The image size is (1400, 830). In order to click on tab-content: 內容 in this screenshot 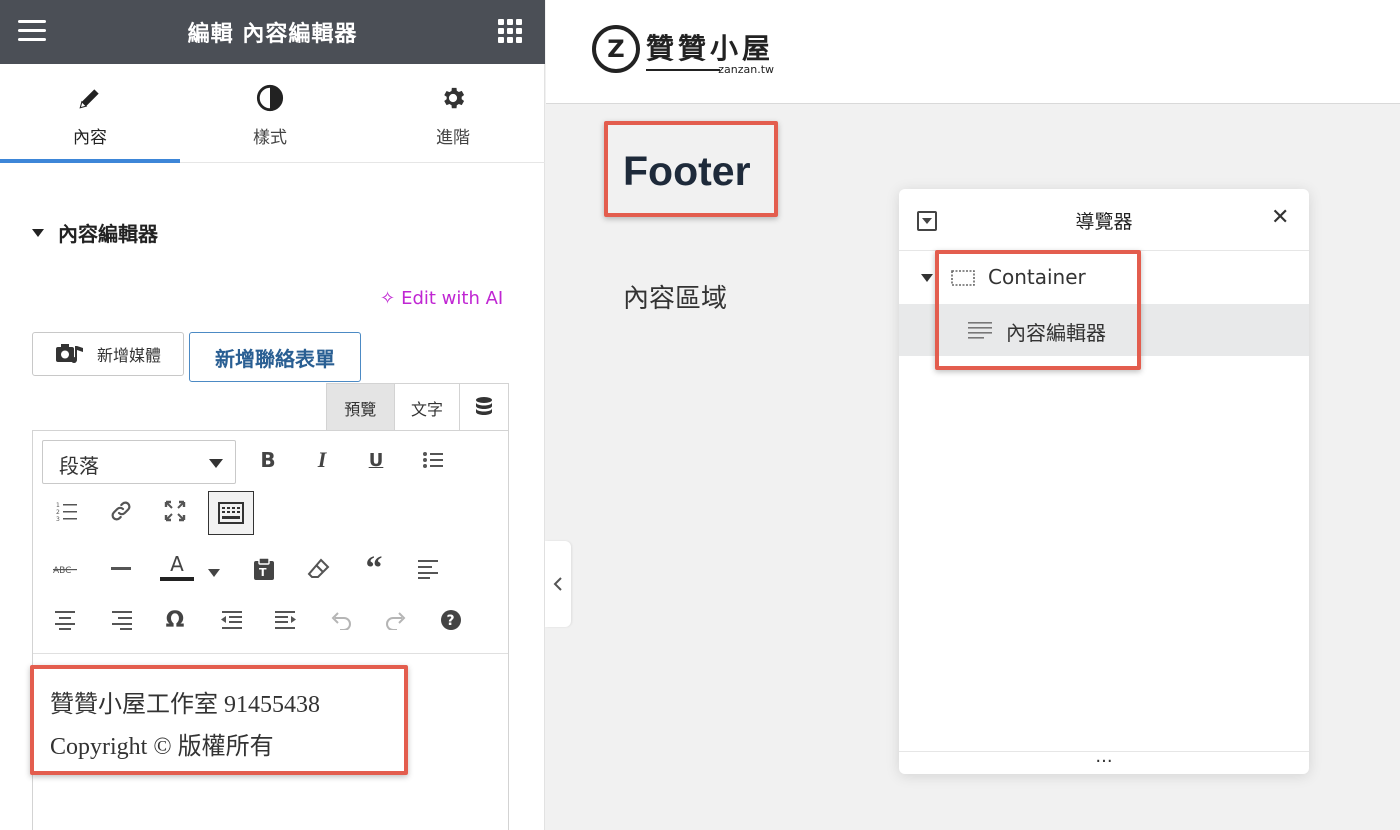, I will do `click(90, 113)`.